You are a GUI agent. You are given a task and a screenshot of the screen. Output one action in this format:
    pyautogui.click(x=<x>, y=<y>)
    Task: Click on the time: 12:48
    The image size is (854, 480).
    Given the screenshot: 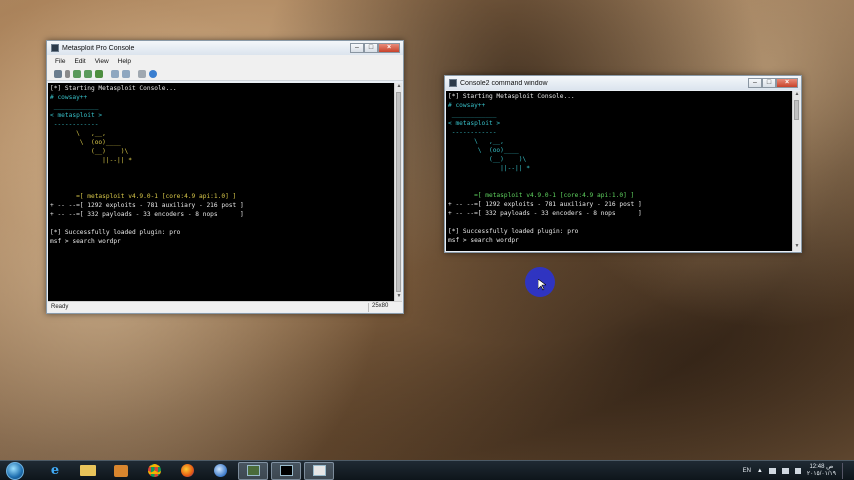 What is the action you would take?
    pyautogui.click(x=817, y=466)
    